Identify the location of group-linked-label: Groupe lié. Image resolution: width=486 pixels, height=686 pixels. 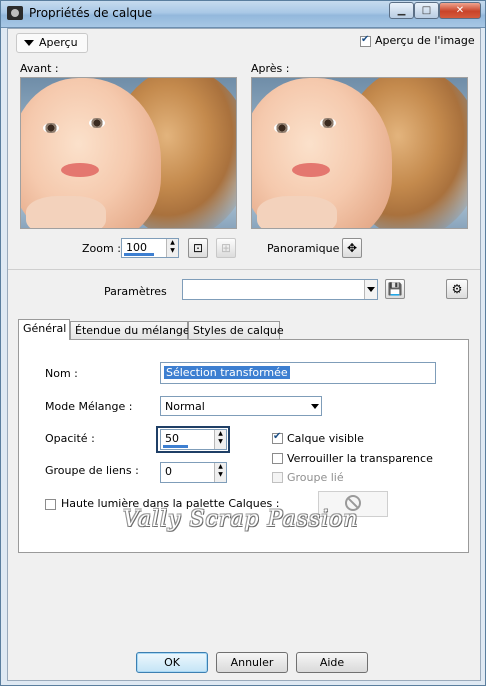
(315, 477).